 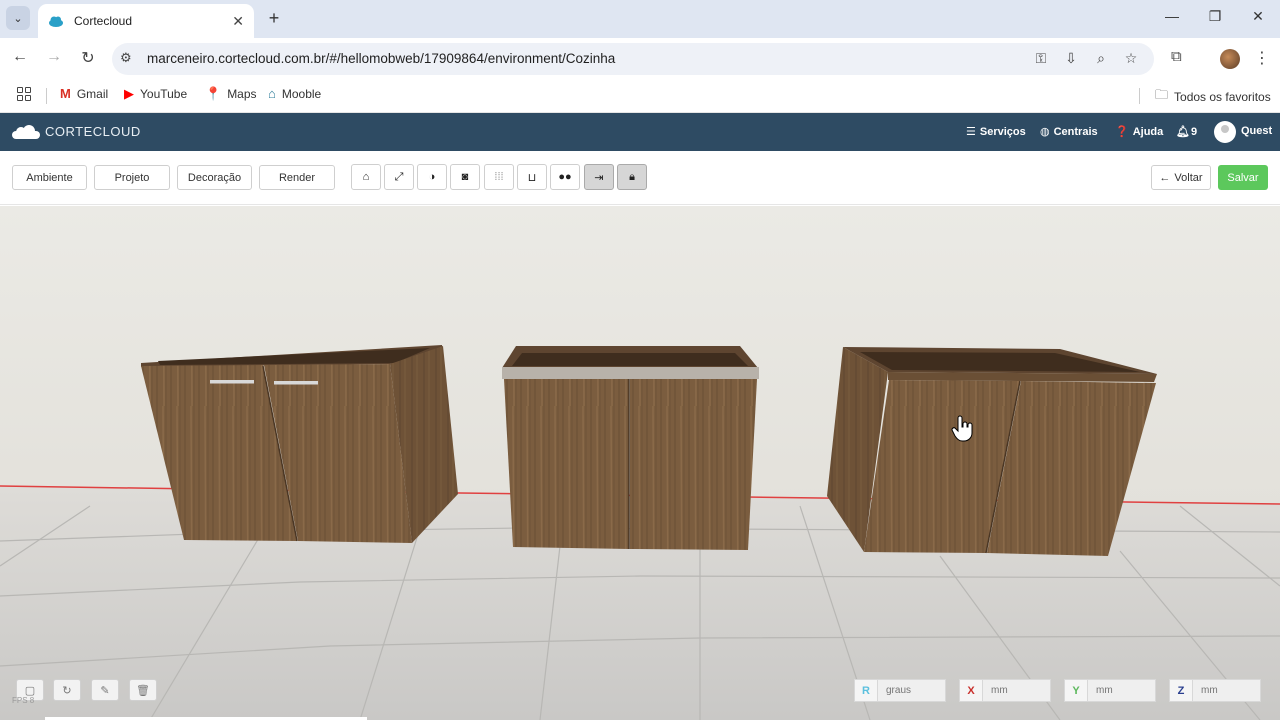 I want to click on user-avatar, so click(x=1225, y=132).